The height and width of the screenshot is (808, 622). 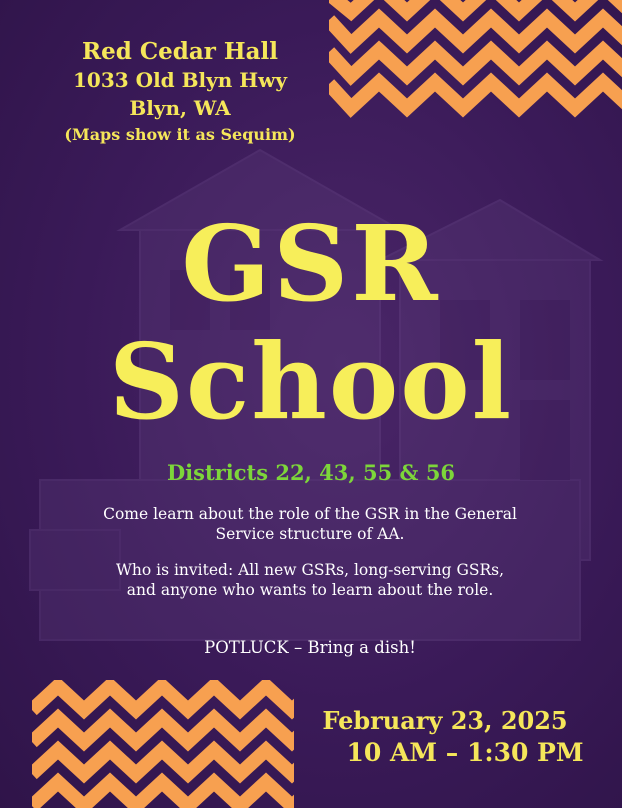 I want to click on chevron-pattern-top, so click(x=475, y=59).